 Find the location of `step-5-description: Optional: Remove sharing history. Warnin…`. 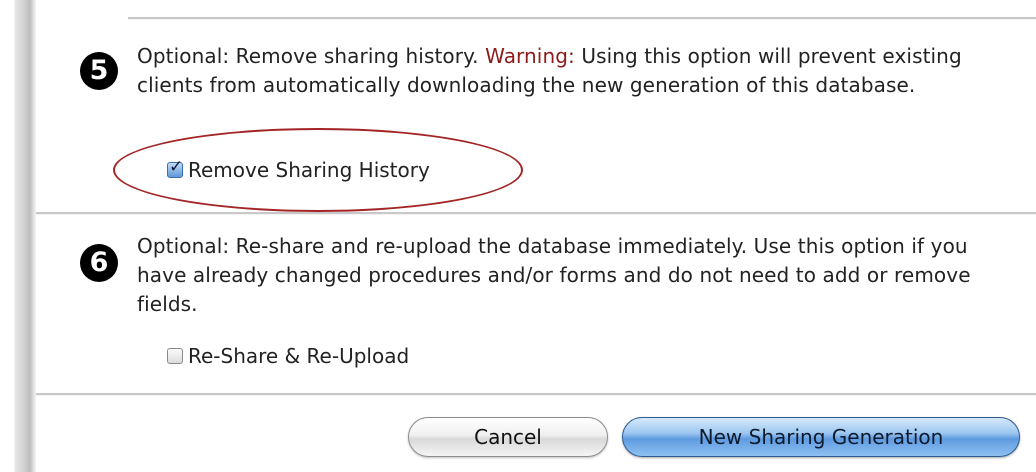

step-5-description: Optional: Remove sharing history. Warnin… is located at coordinates (567, 71).